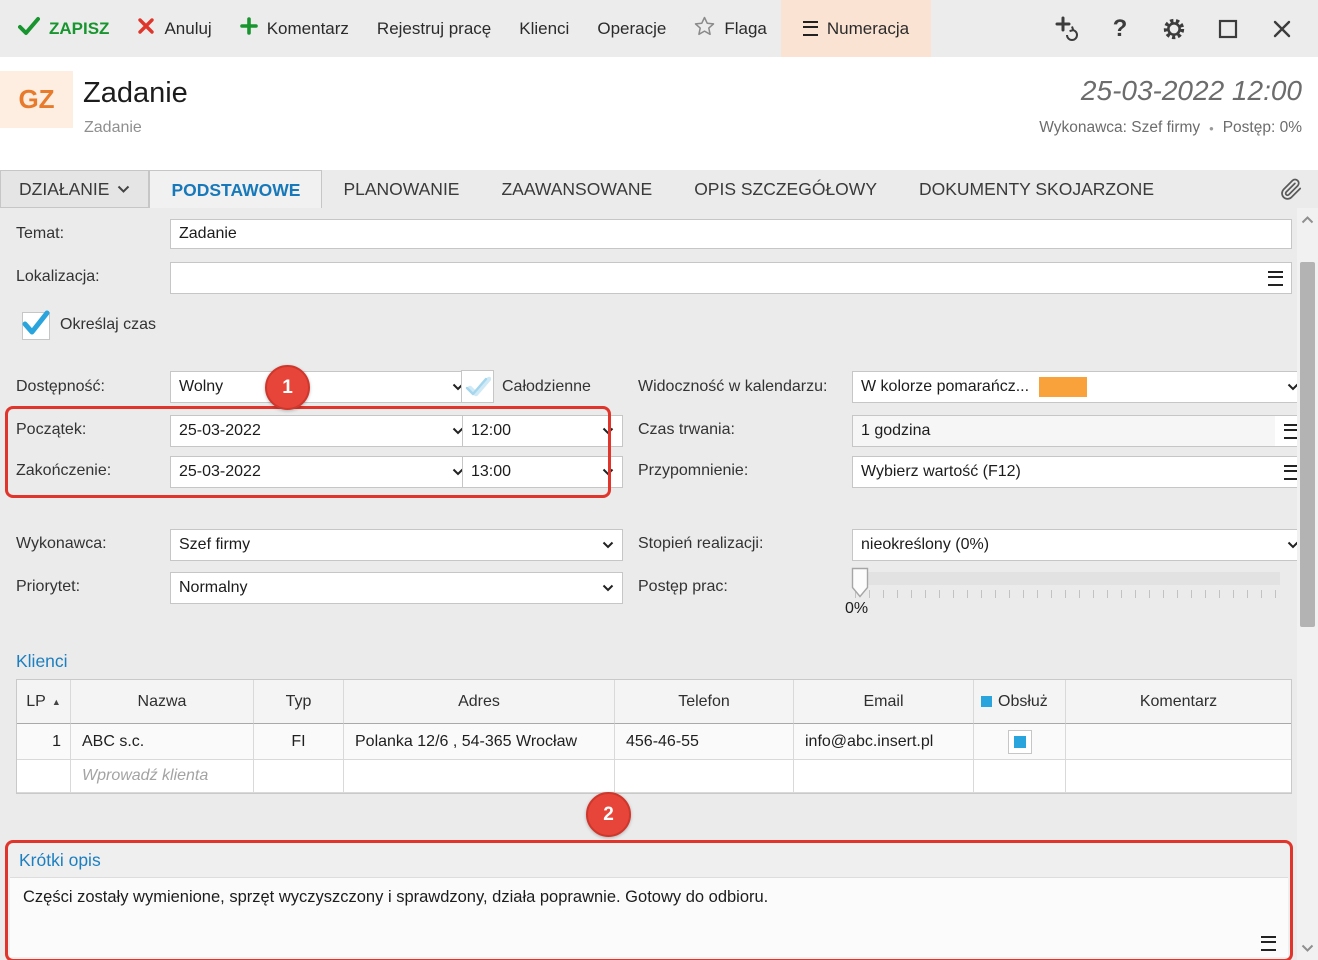  I want to click on toolbar-right-icons: ?, so click(1182, 29).